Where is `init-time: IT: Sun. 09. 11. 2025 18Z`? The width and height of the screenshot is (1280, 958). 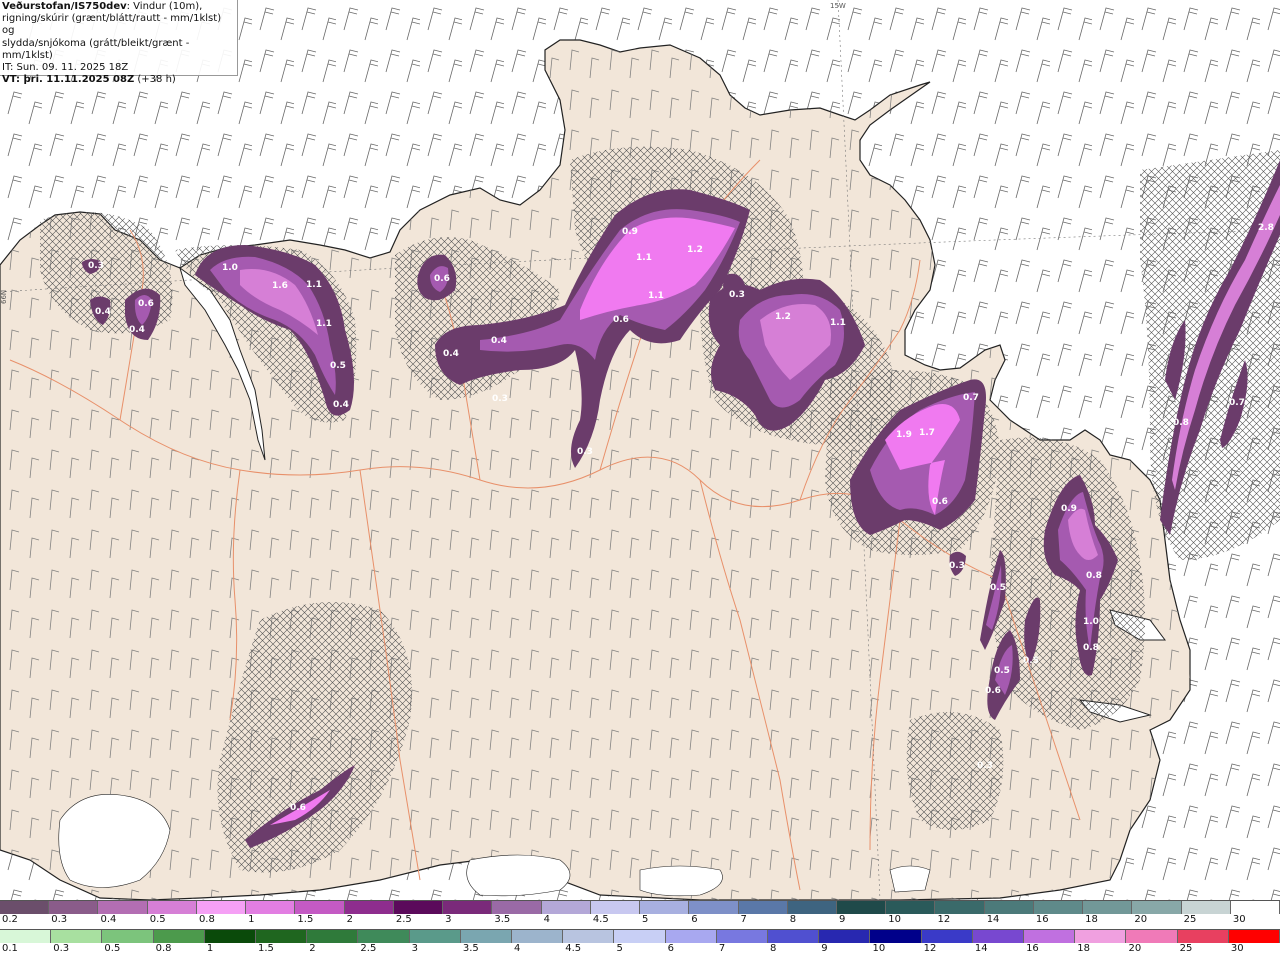
init-time: IT: Sun. 09. 11. 2025 18Z is located at coordinates (65, 68).